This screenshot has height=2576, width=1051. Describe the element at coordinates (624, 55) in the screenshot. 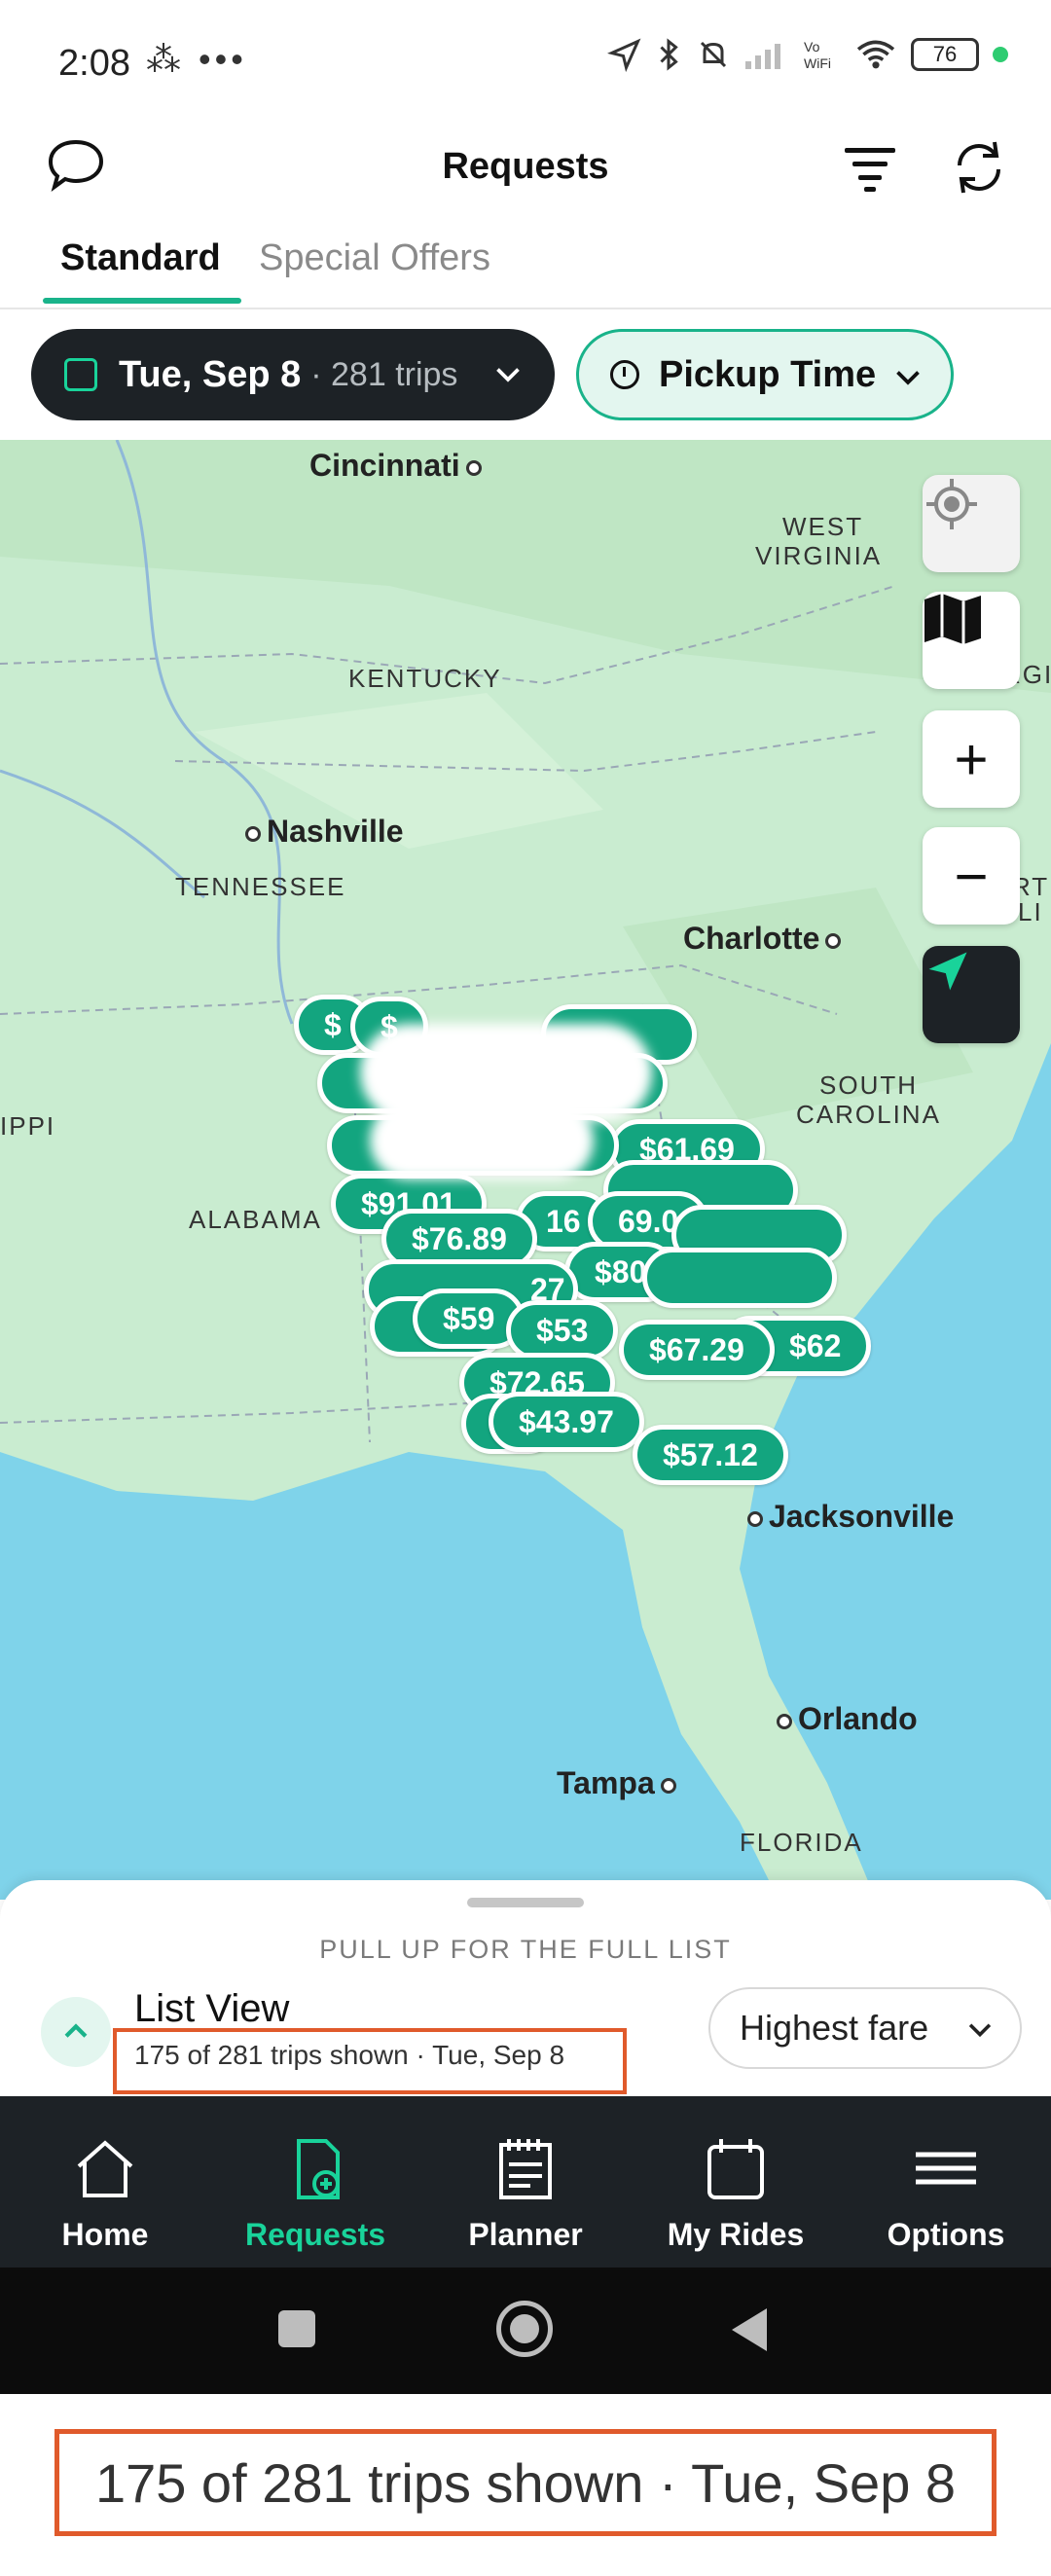

I see `location-icon` at that location.